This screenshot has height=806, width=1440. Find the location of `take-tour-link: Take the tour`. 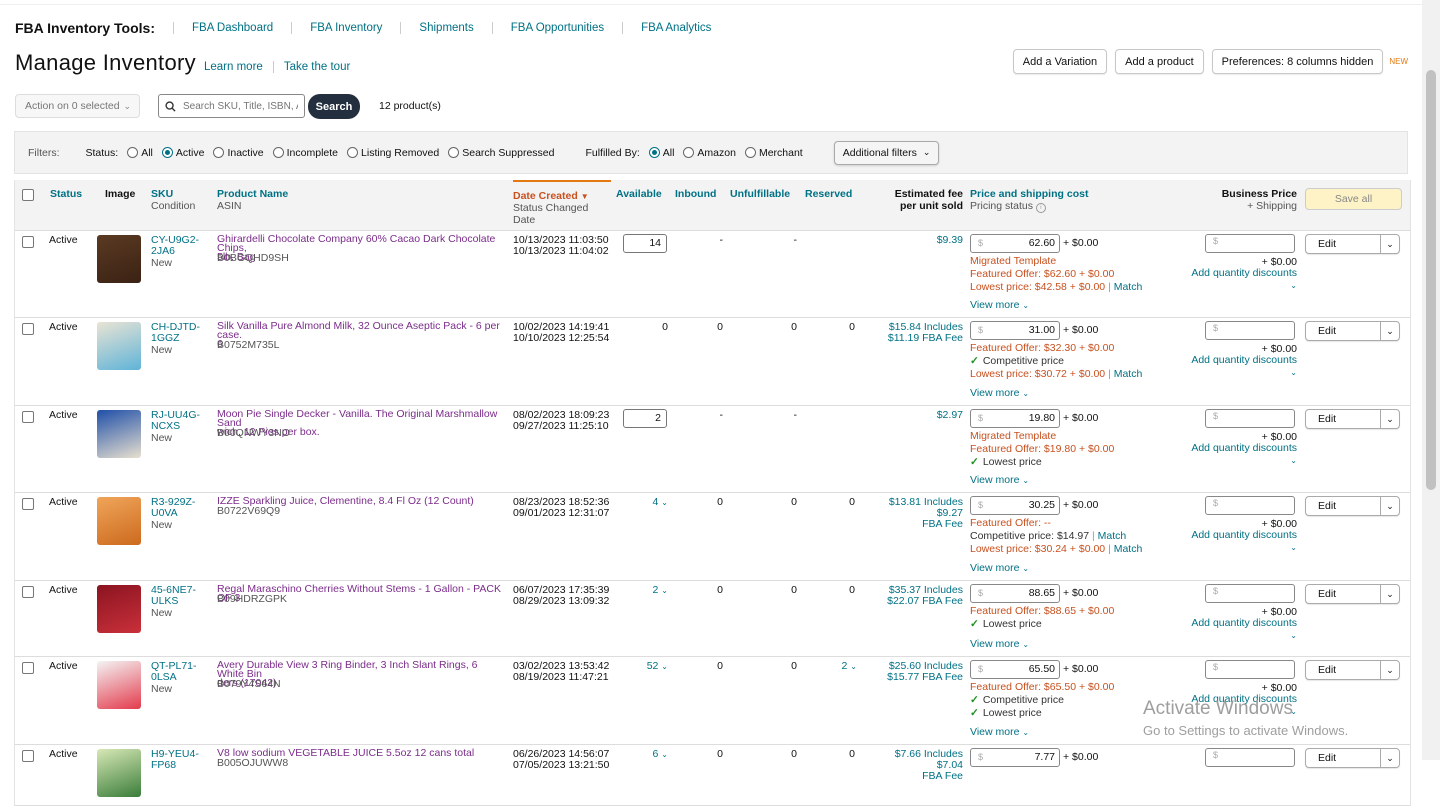

take-tour-link: Take the tour is located at coordinates (316, 67).